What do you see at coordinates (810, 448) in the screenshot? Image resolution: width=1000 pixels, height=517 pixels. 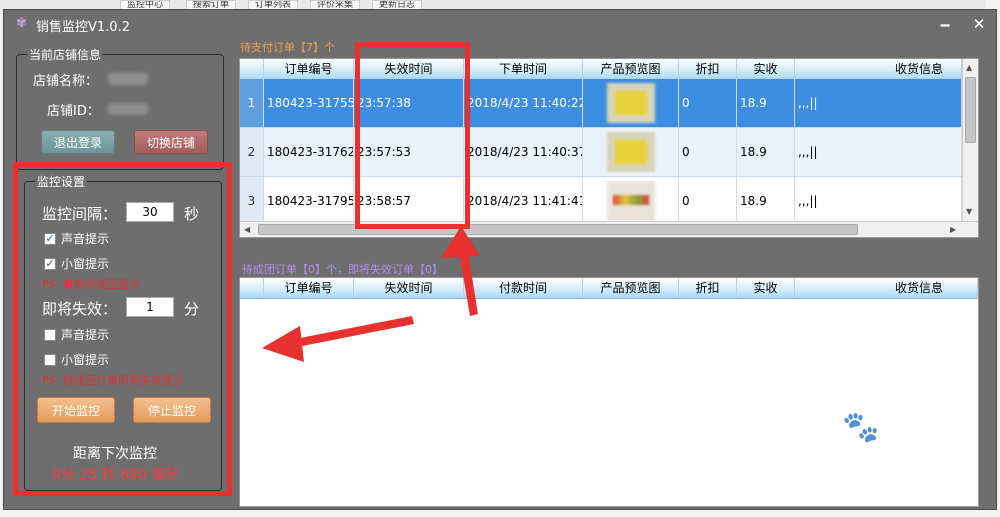 I see `watermark-brand: Bai` at bounding box center [810, 448].